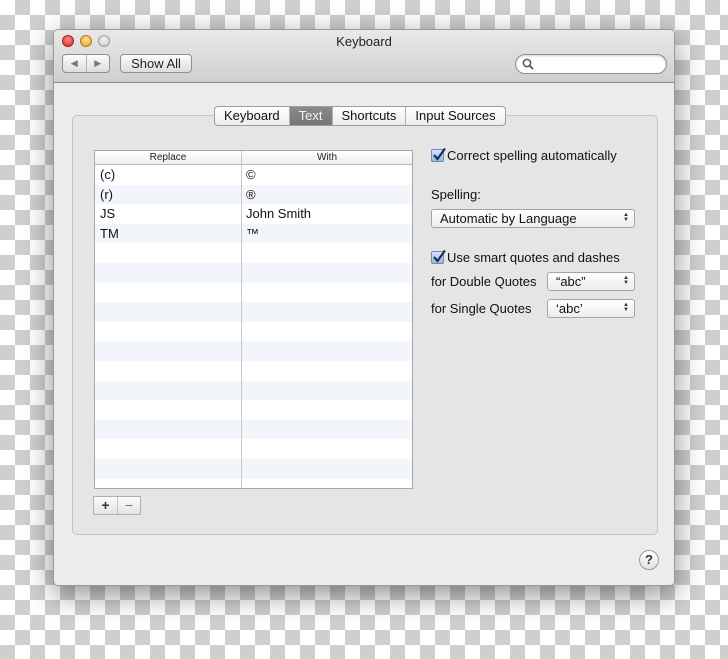 Image resolution: width=728 pixels, height=659 pixels. I want to click on replace-cell: (r), so click(168, 194).